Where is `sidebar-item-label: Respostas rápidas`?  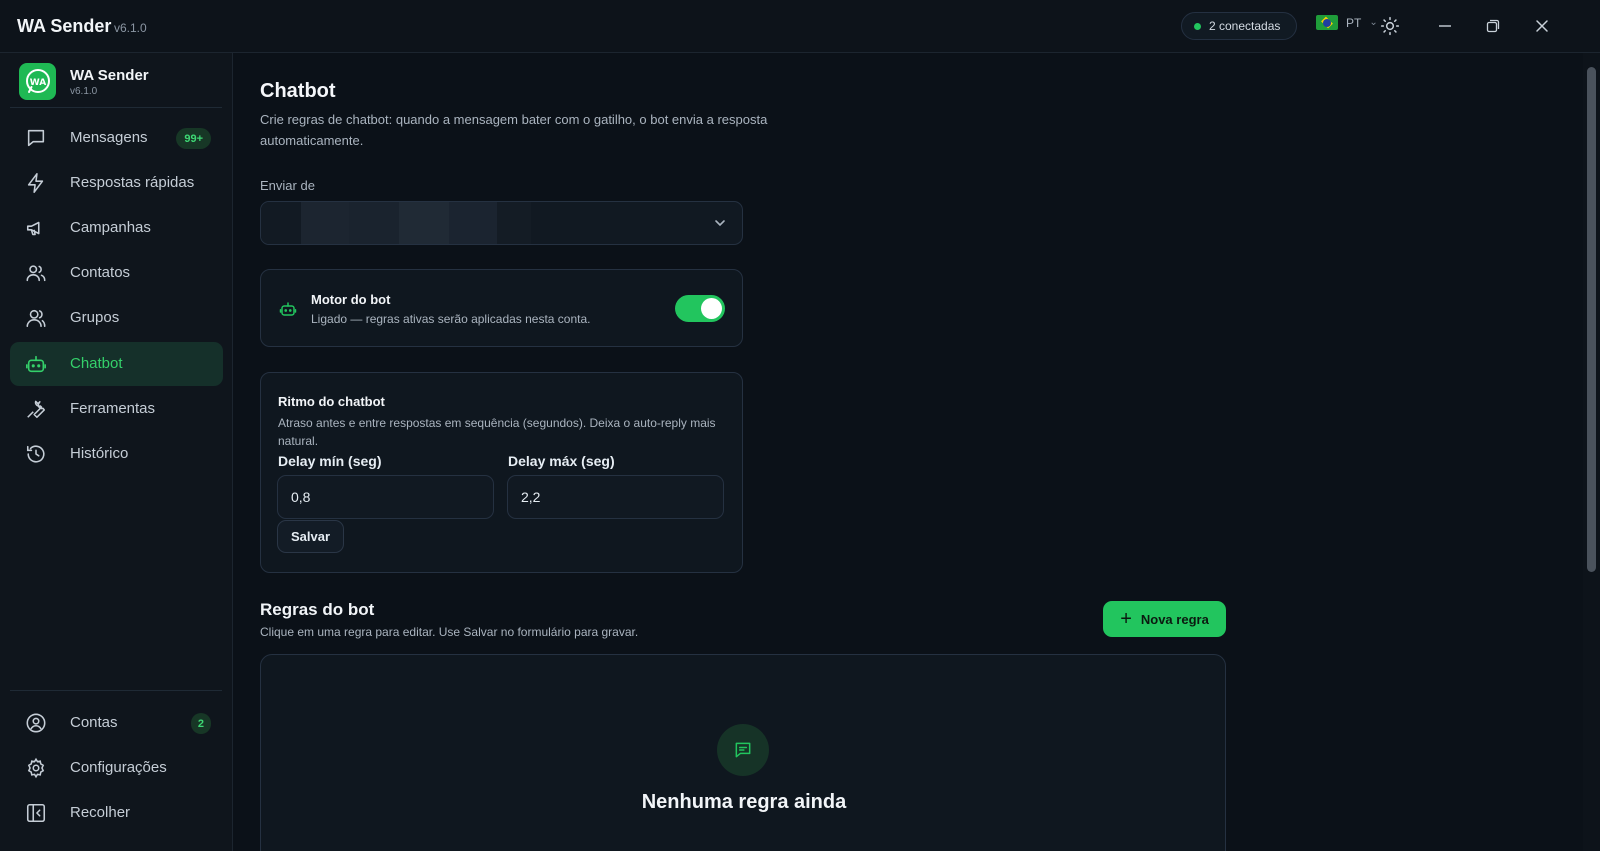 sidebar-item-label: Respostas rápidas is located at coordinates (132, 182).